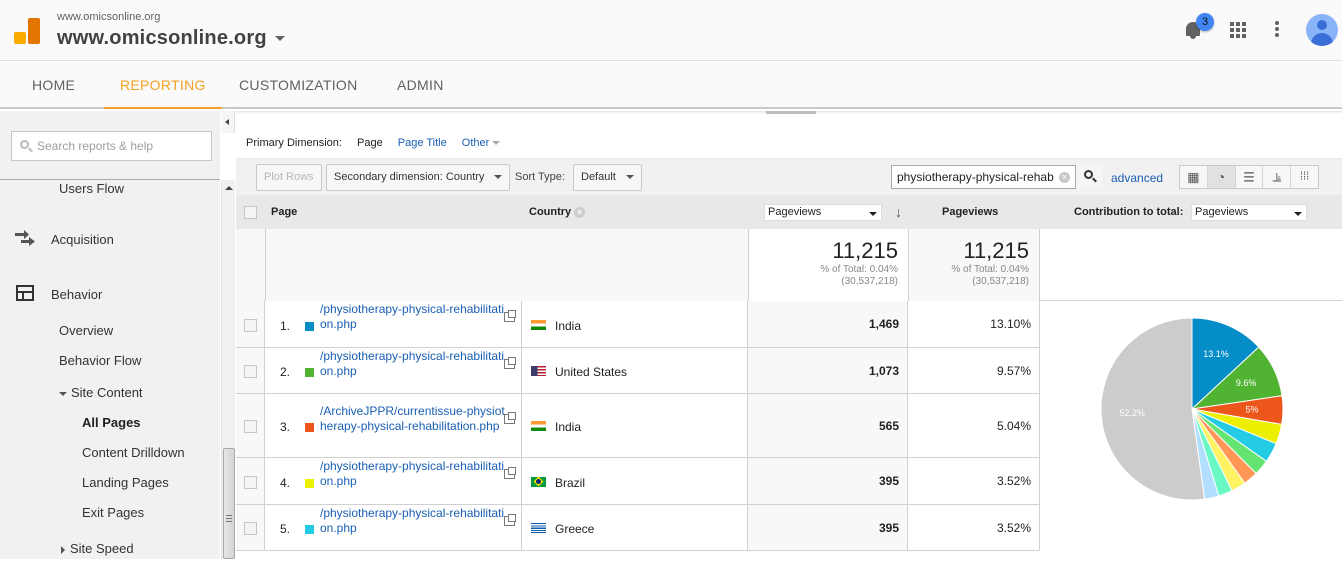 The height and width of the screenshot is (564, 1342). What do you see at coordinates (309, 529) in the screenshot?
I see `series-color-swatch` at bounding box center [309, 529].